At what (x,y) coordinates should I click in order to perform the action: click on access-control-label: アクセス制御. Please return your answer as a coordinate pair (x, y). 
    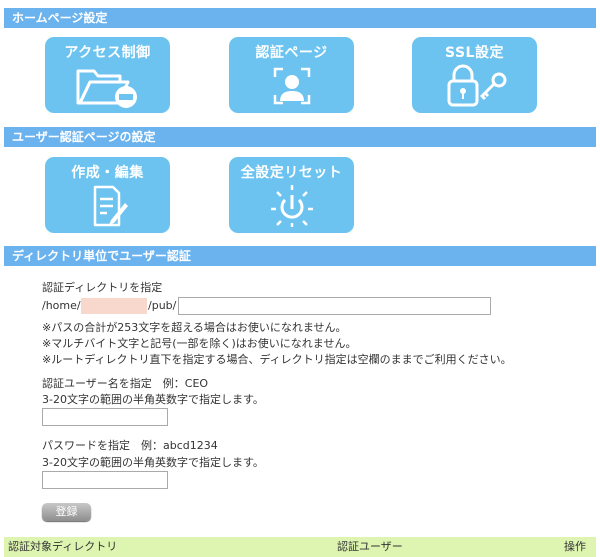
    Looking at the image, I should click on (107, 53).